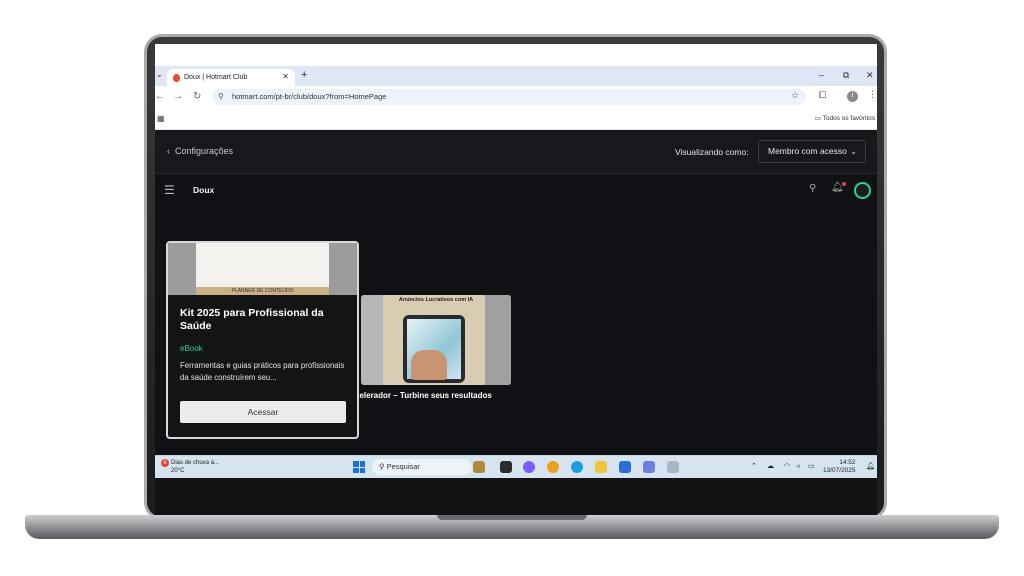  What do you see at coordinates (516, 497) in the screenshot?
I see `laptop-lower-bezel` at bounding box center [516, 497].